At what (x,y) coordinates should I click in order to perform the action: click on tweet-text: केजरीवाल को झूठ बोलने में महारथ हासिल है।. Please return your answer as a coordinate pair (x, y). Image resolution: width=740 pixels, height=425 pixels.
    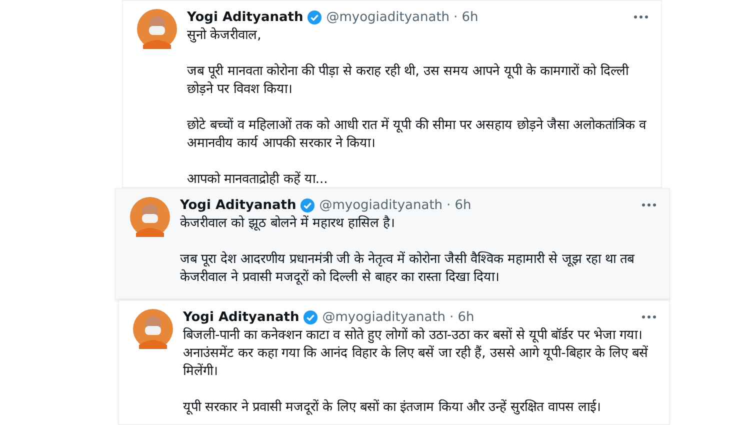
    Looking at the image, I should click on (288, 224).